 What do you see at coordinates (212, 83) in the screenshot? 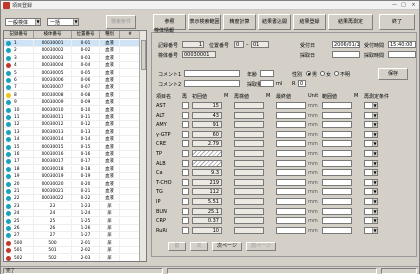
I see `comment2-field` at bounding box center [212, 83].